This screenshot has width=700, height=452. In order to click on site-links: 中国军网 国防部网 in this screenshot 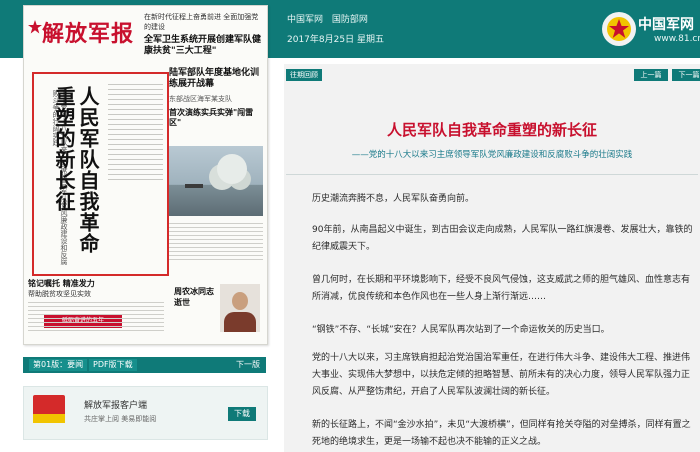, I will do `click(330, 18)`.